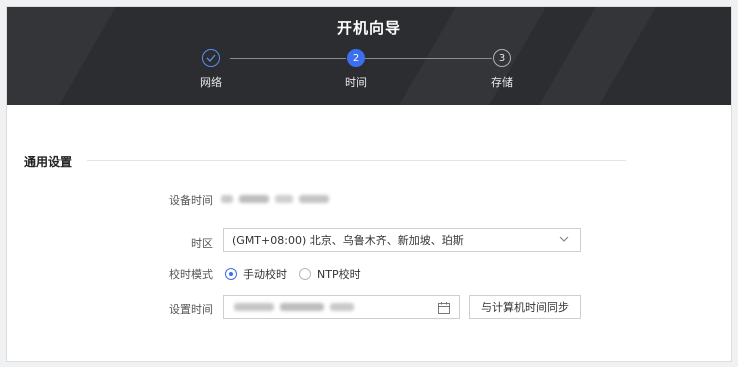 The height and width of the screenshot is (367, 738). I want to click on timezone-select: (GMT+08:00) 北京、乌鲁木齐、新加坡、珀斯, so click(402, 240).